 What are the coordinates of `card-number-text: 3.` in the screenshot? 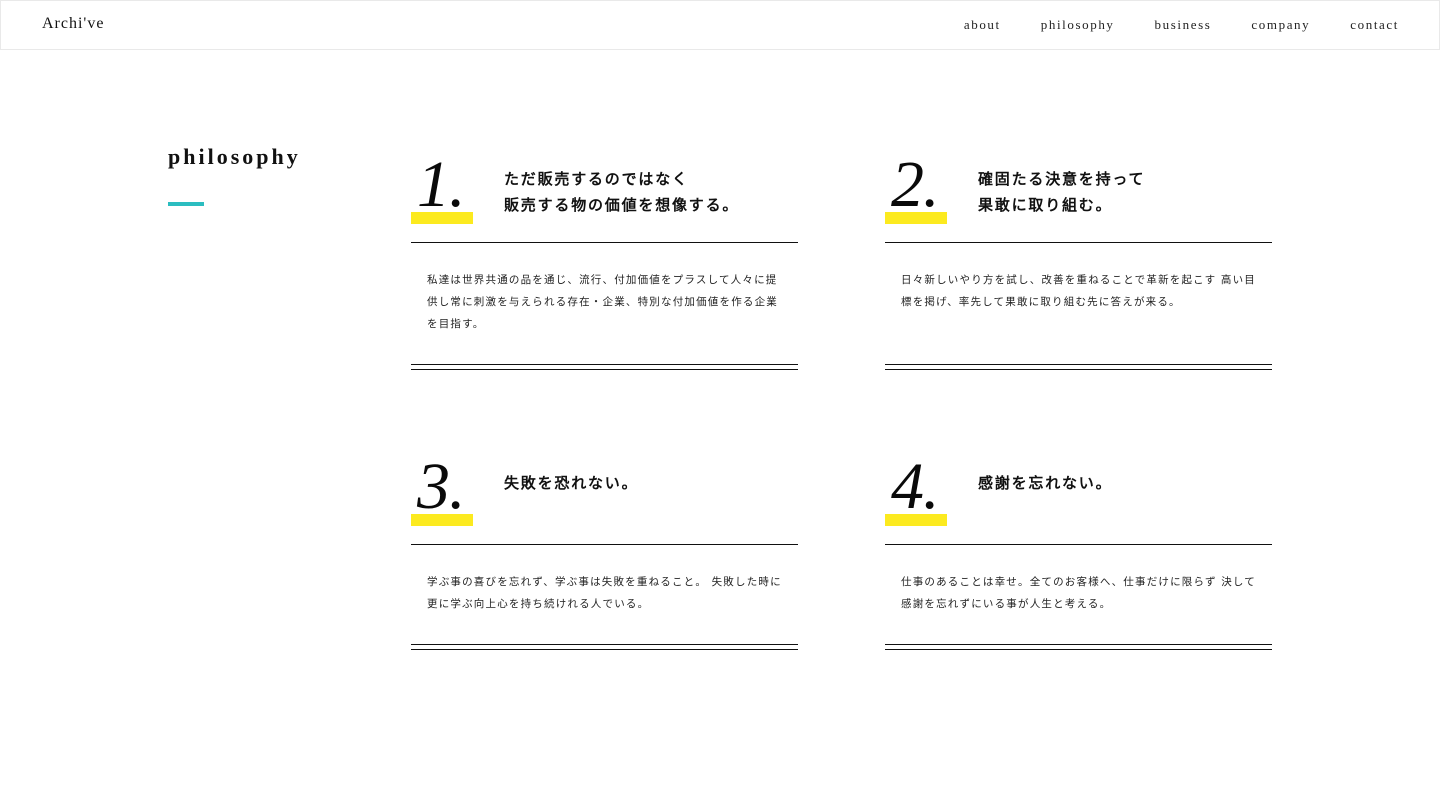 It's located at (441, 486).